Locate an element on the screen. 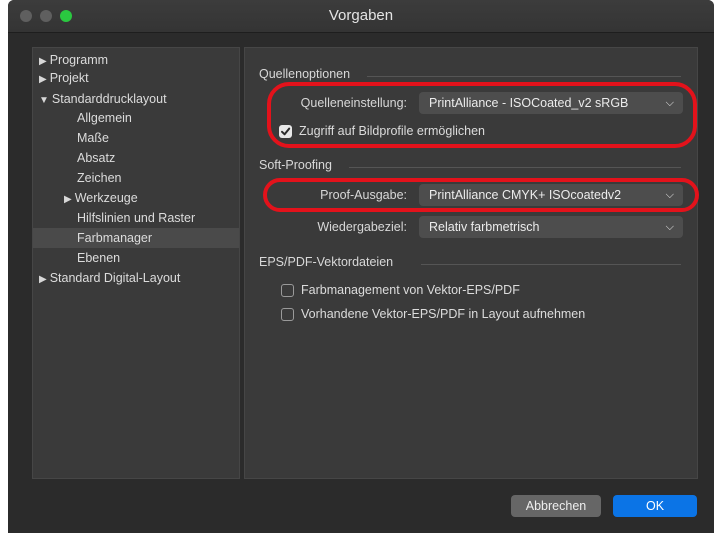  tree-item-label: Hilfslinien und Raster is located at coordinates (136, 218).